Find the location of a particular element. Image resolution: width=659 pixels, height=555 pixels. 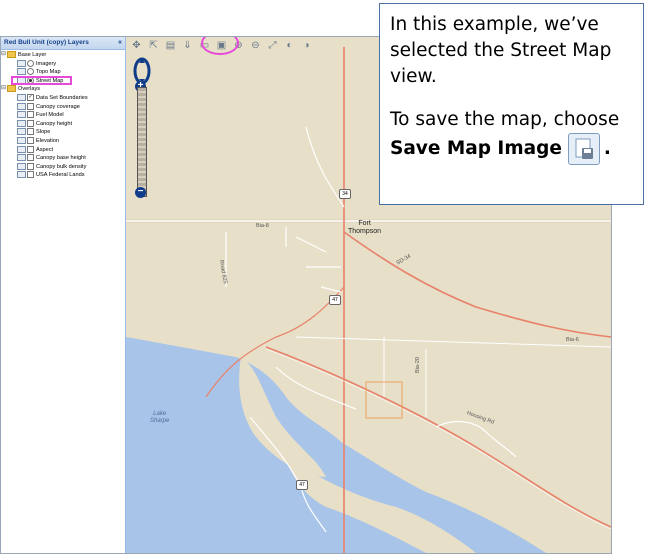

layer-label: Slope is located at coordinates (43, 132).